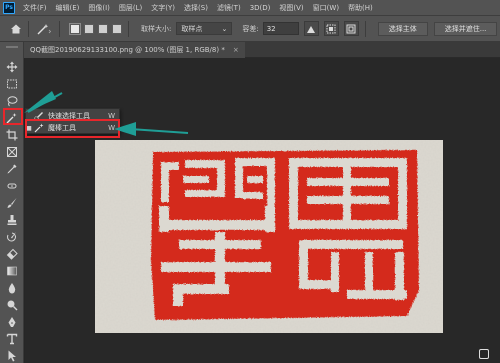 The width and height of the screenshot is (500, 363). Describe the element at coordinates (12, 305) in the screenshot. I see `dodge-icon` at that location.